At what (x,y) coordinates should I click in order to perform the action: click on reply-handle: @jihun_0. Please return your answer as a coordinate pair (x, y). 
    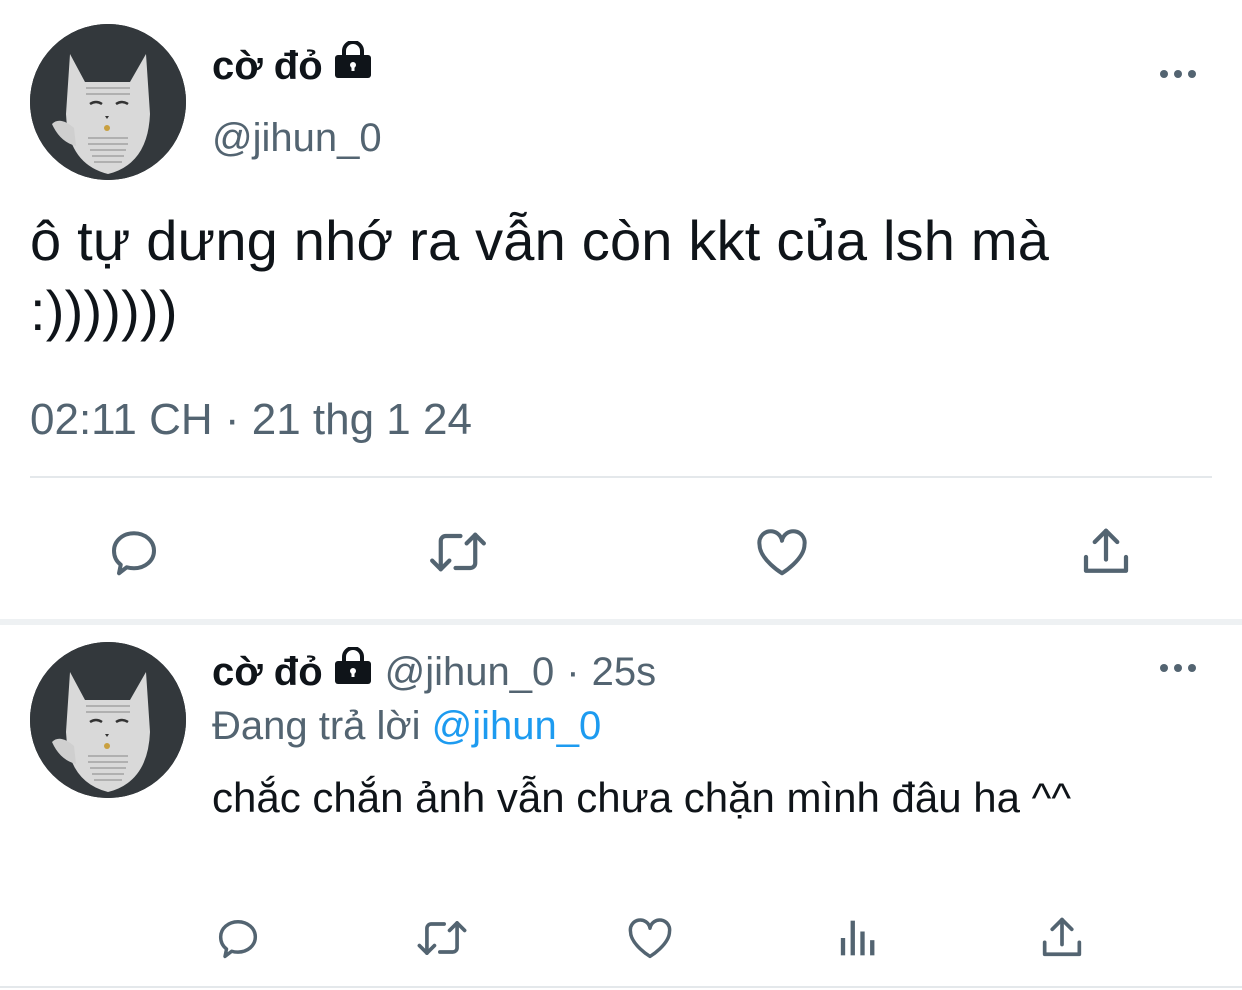
    Looking at the image, I should click on (470, 672).